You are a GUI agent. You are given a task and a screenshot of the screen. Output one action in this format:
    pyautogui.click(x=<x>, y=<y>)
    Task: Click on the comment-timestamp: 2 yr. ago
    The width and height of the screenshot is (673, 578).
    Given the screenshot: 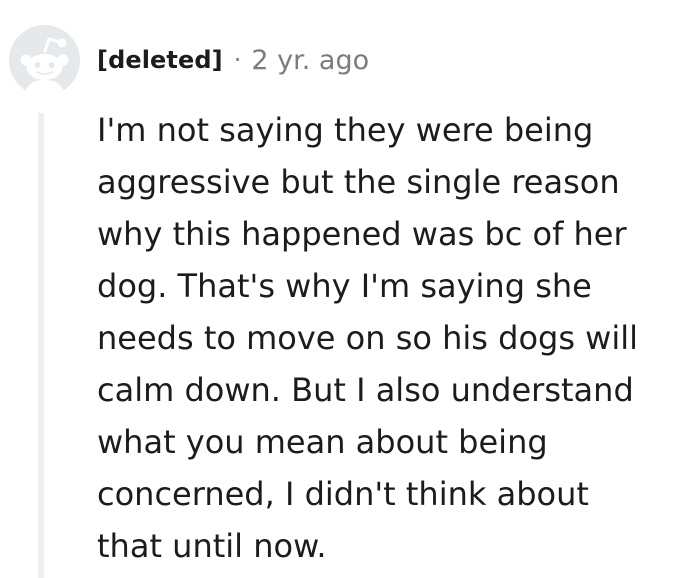 What is the action you would take?
    pyautogui.click(x=310, y=60)
    